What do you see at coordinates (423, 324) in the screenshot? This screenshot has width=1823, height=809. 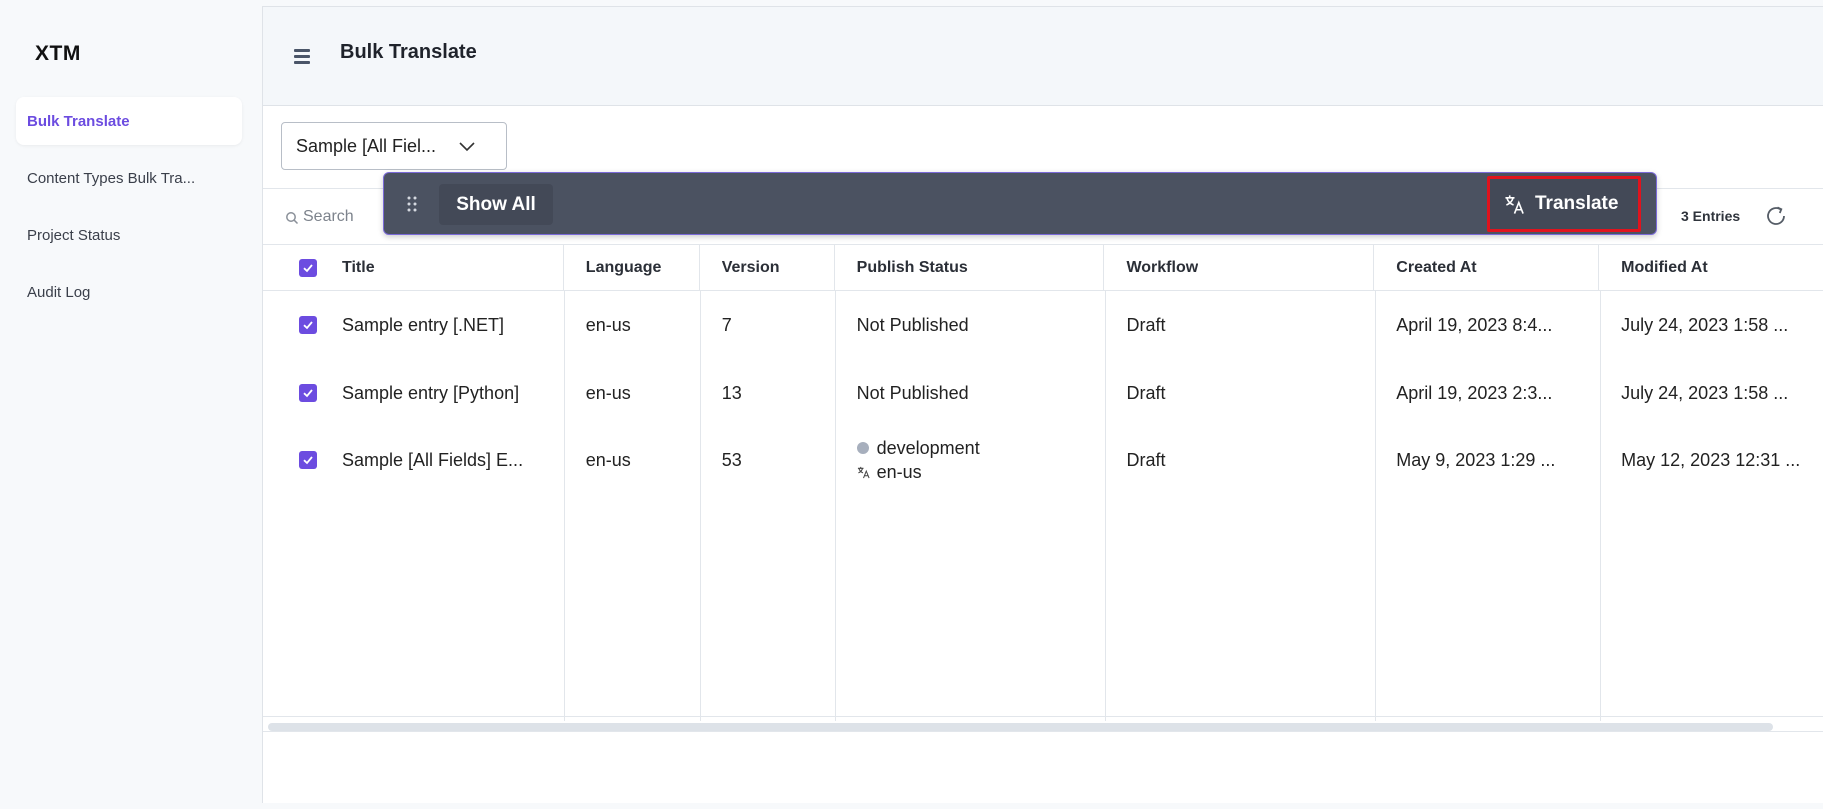 I see `cell-title: Sample entry [.NET]` at bounding box center [423, 324].